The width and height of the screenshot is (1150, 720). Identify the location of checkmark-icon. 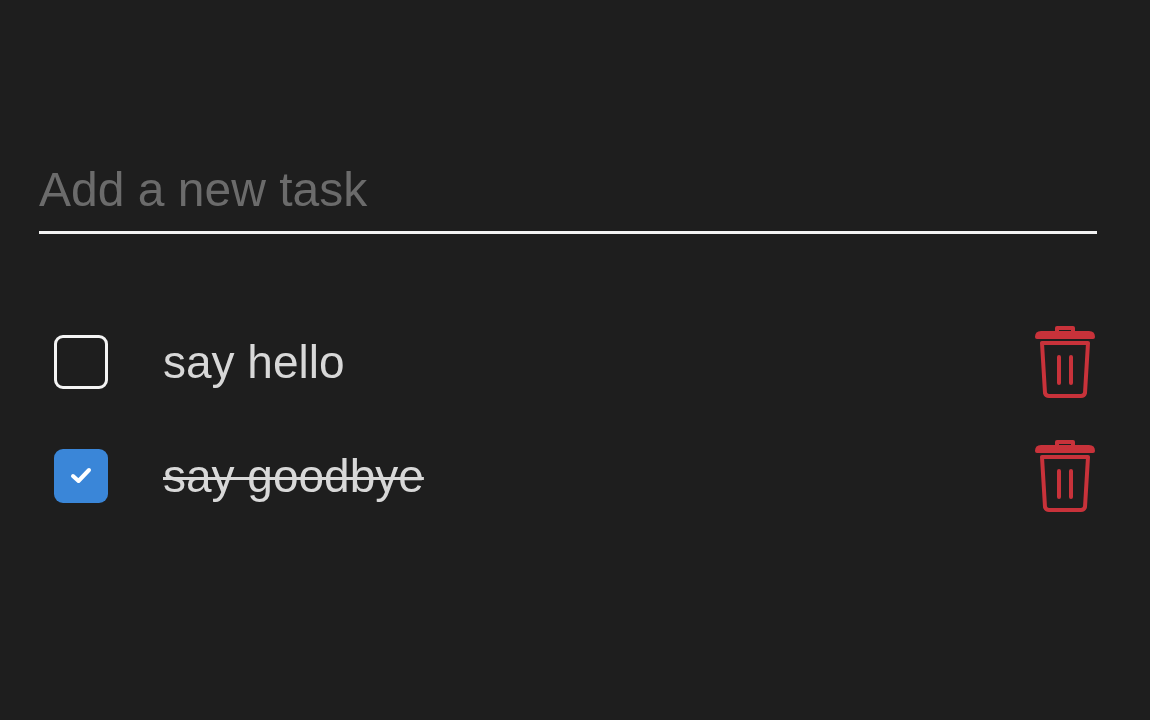
(81, 476).